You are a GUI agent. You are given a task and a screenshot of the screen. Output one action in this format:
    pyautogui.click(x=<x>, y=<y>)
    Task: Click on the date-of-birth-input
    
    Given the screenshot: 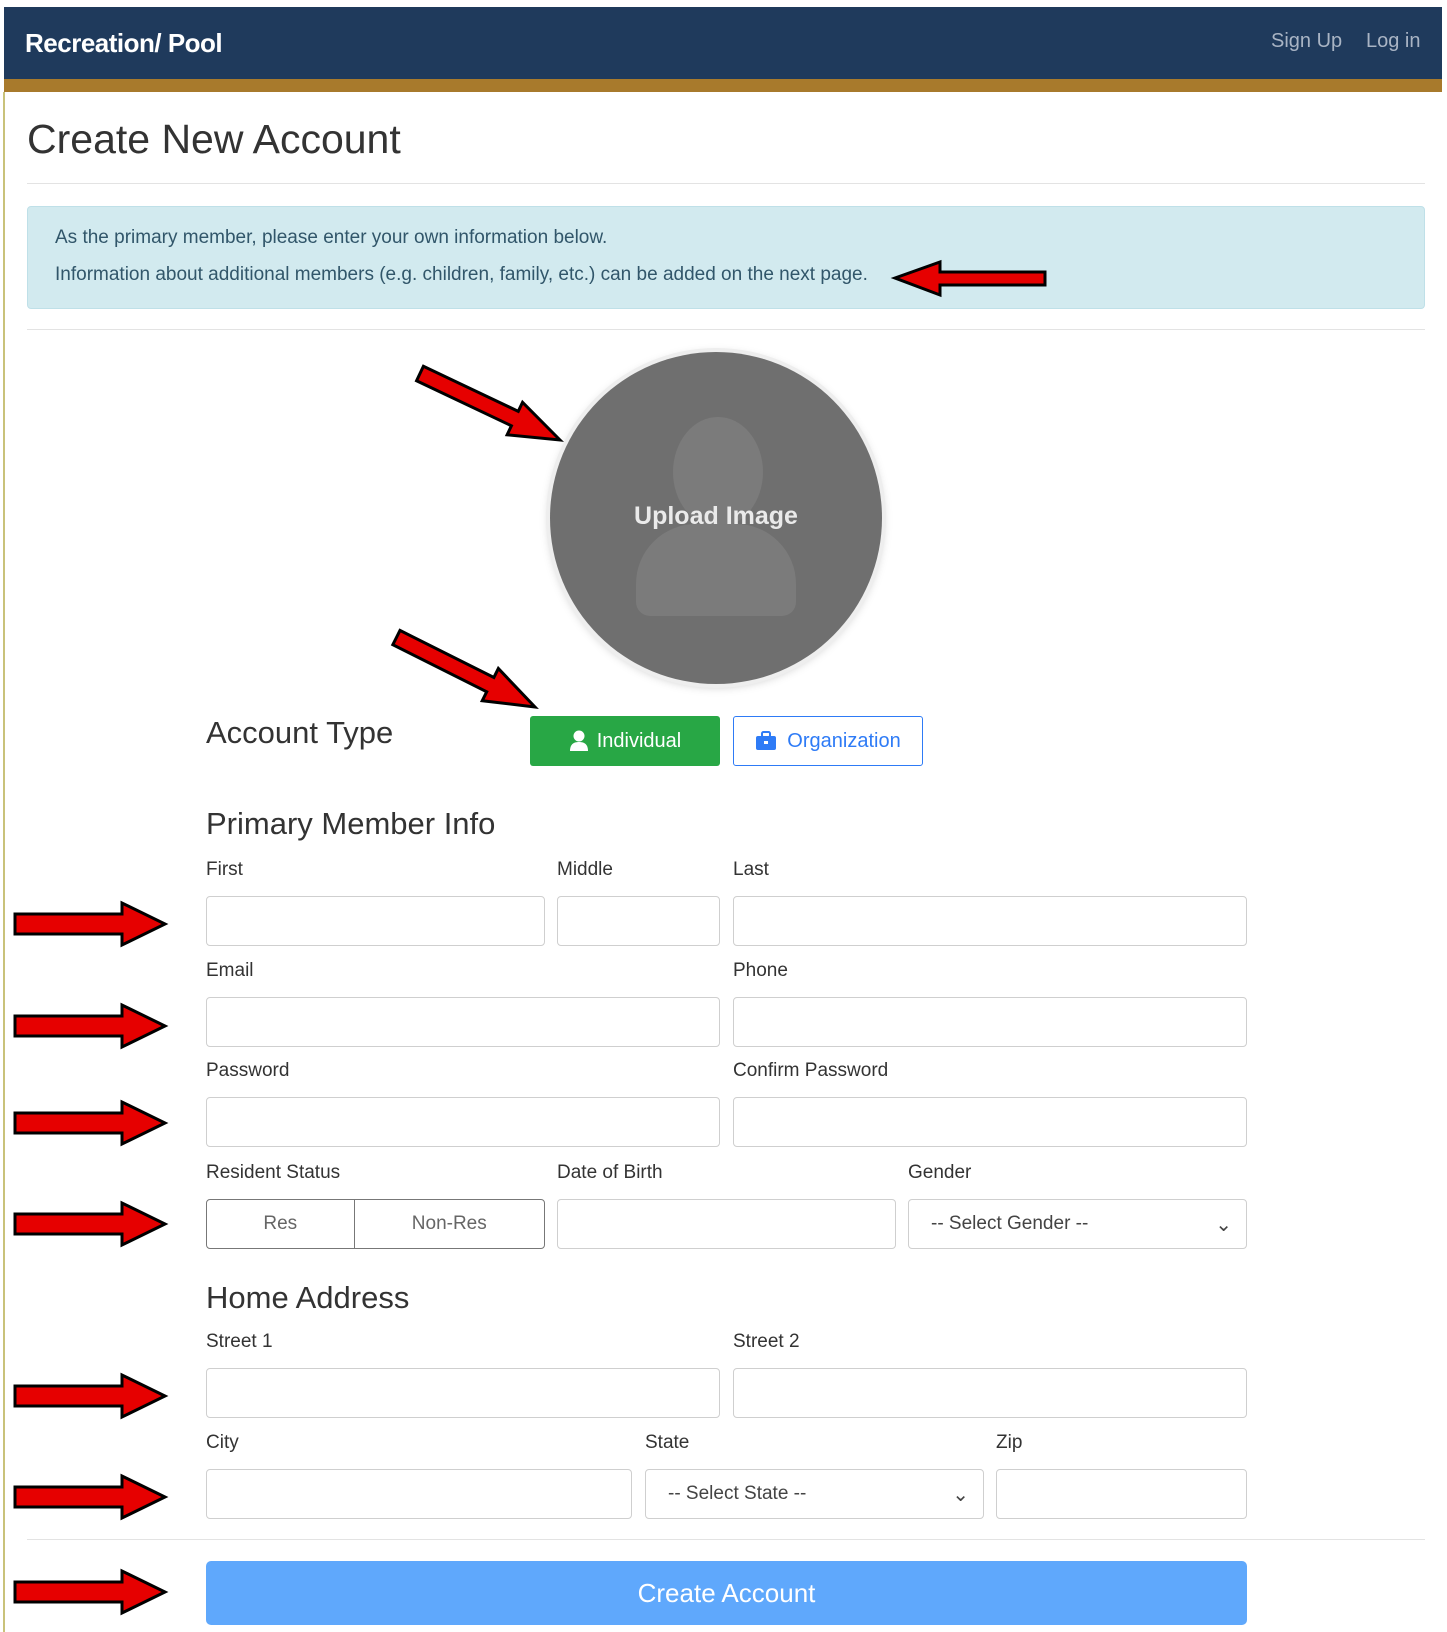 What is the action you would take?
    pyautogui.click(x=726, y=1224)
    